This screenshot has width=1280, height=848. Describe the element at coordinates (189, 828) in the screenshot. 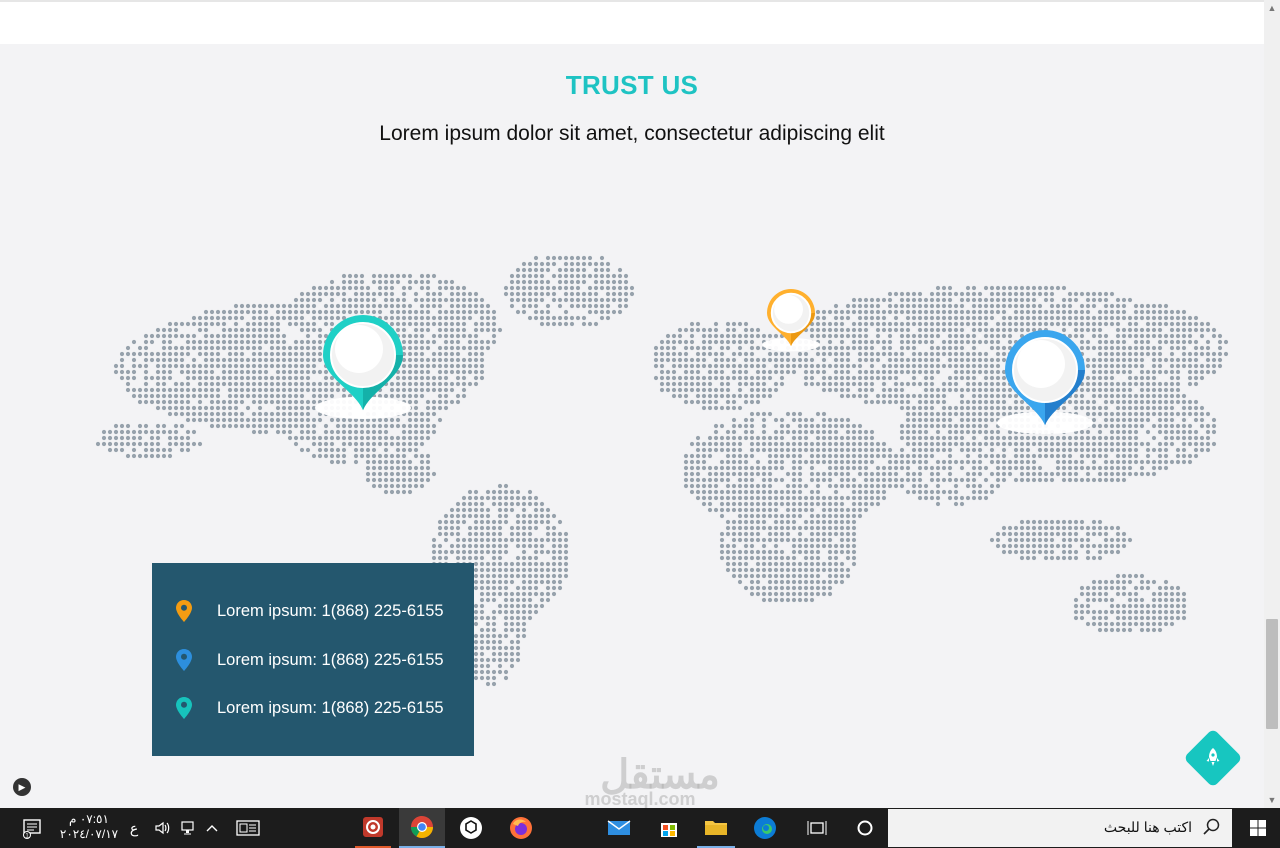

I see `network-icon` at that location.